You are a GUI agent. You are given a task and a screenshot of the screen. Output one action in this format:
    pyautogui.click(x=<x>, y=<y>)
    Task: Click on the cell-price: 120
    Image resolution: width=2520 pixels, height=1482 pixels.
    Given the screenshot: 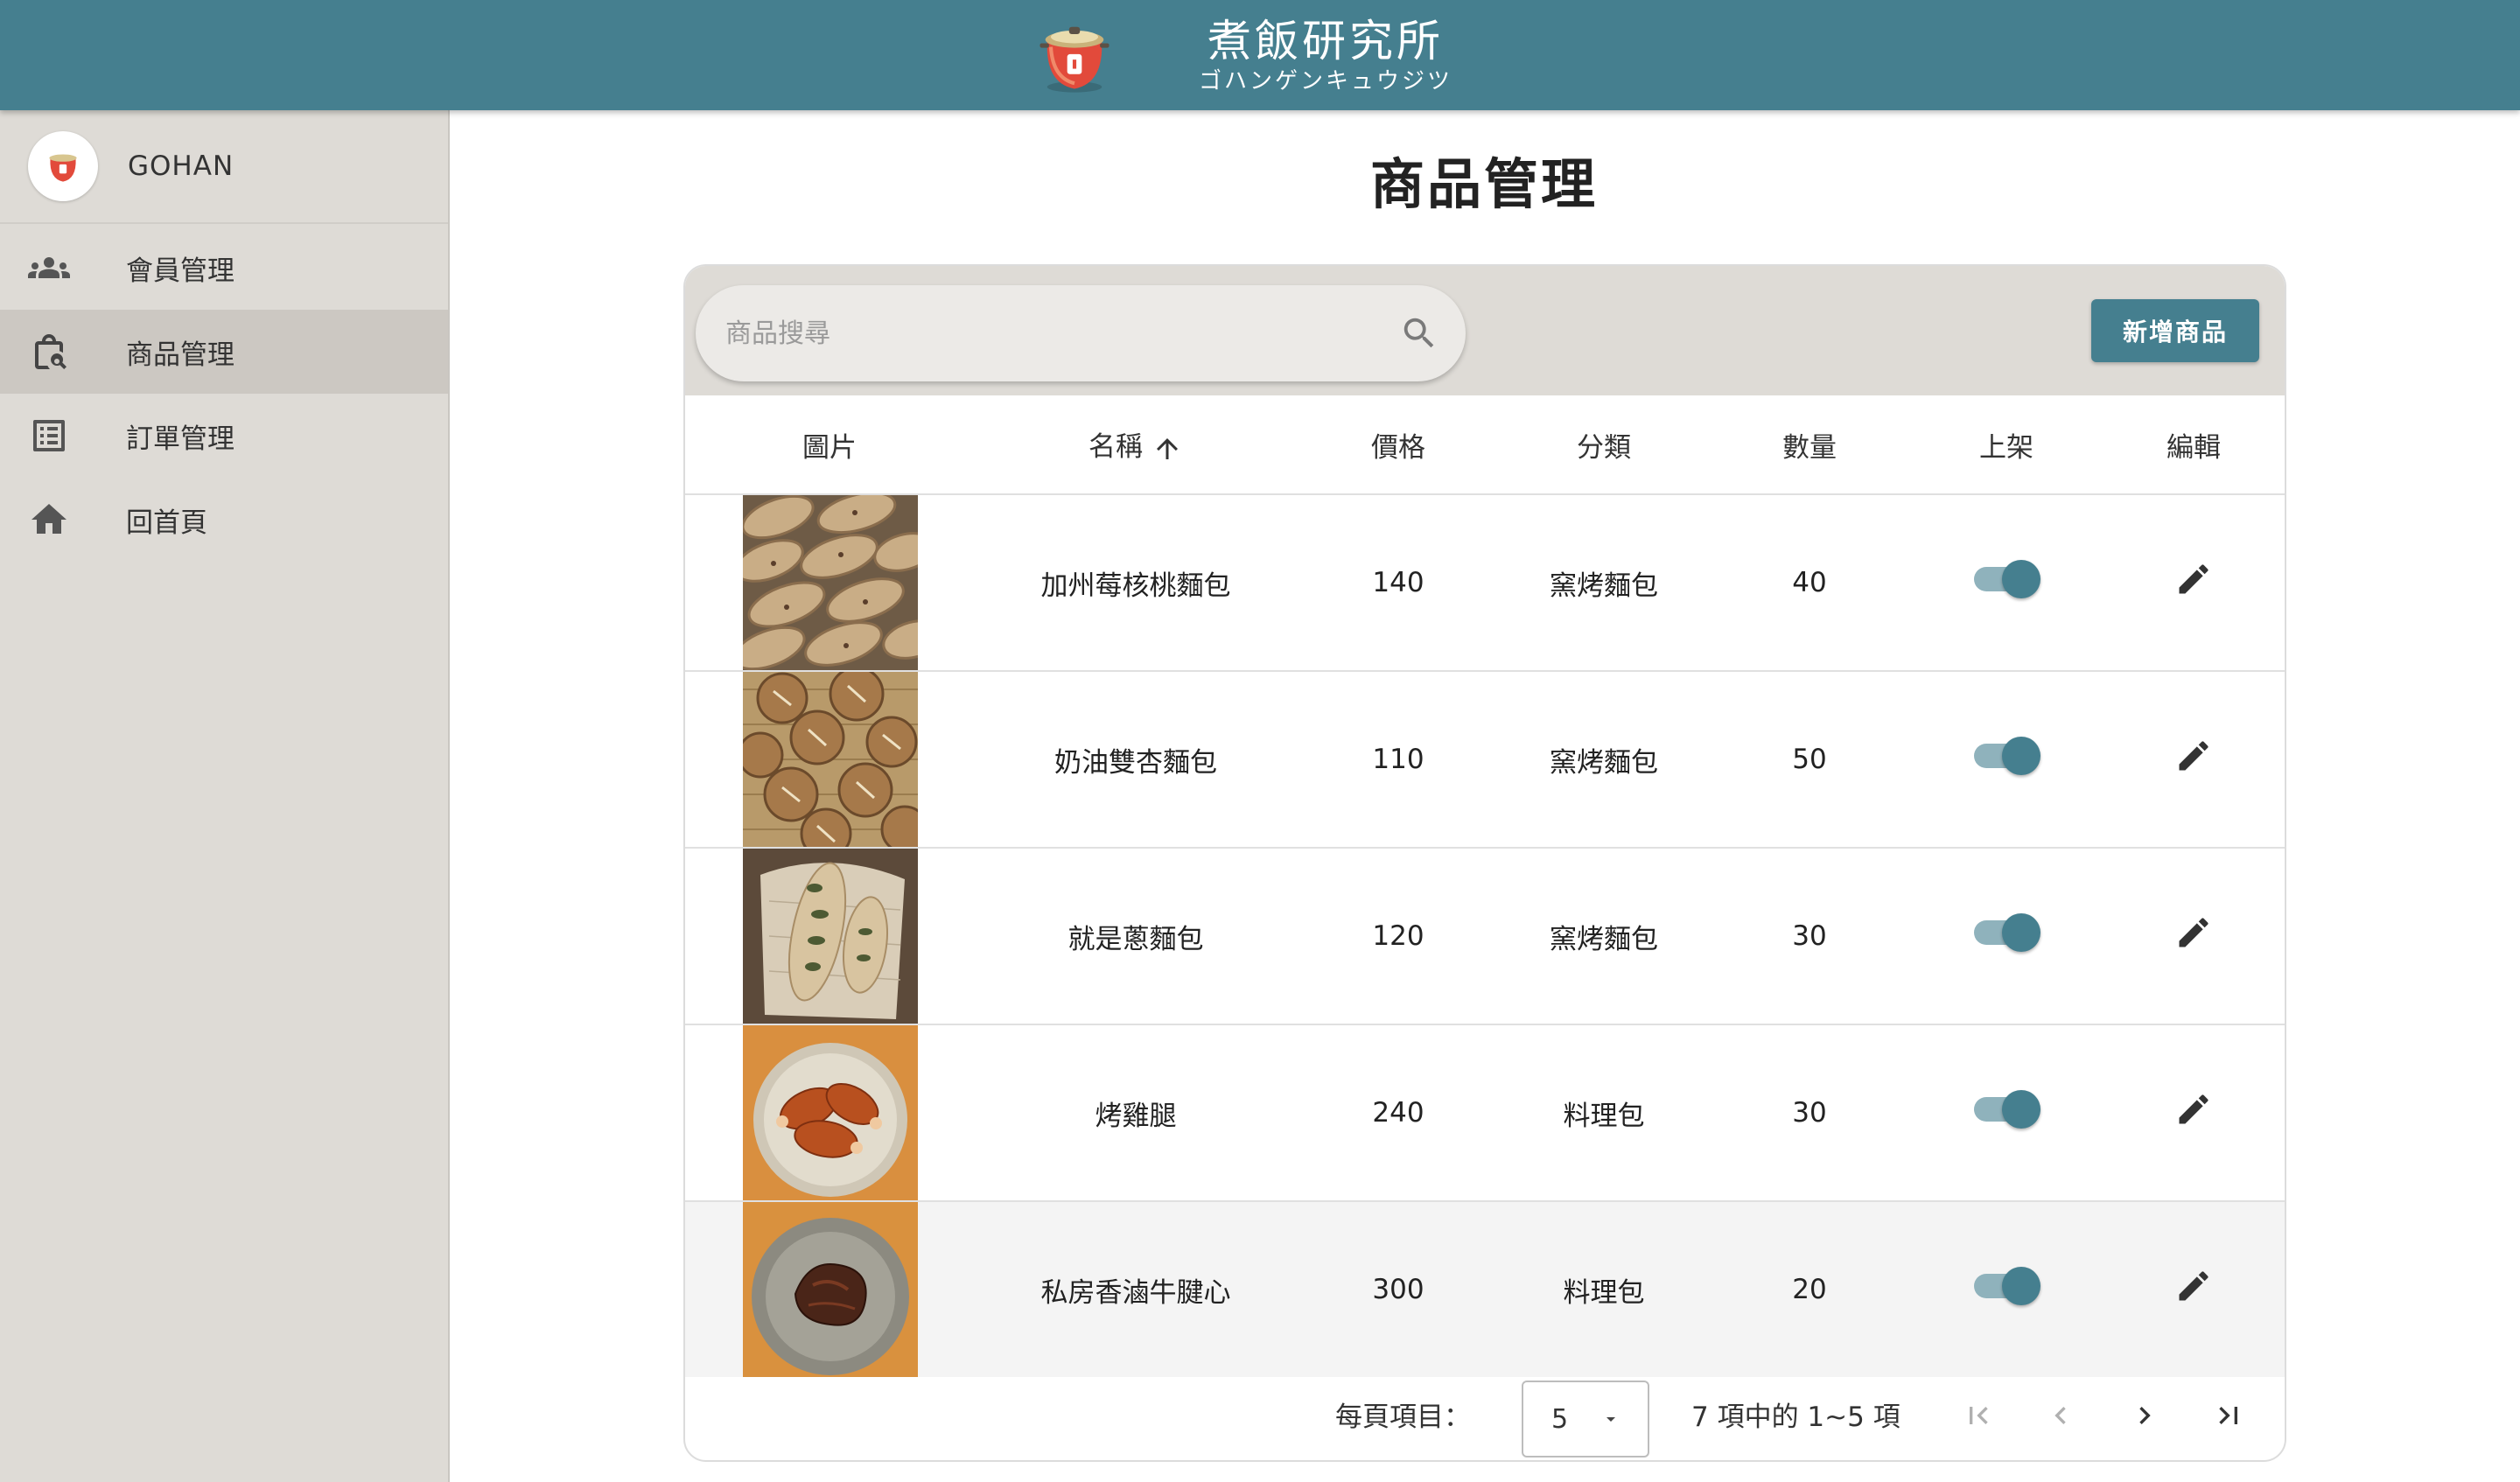 What is the action you would take?
    pyautogui.click(x=1398, y=936)
    